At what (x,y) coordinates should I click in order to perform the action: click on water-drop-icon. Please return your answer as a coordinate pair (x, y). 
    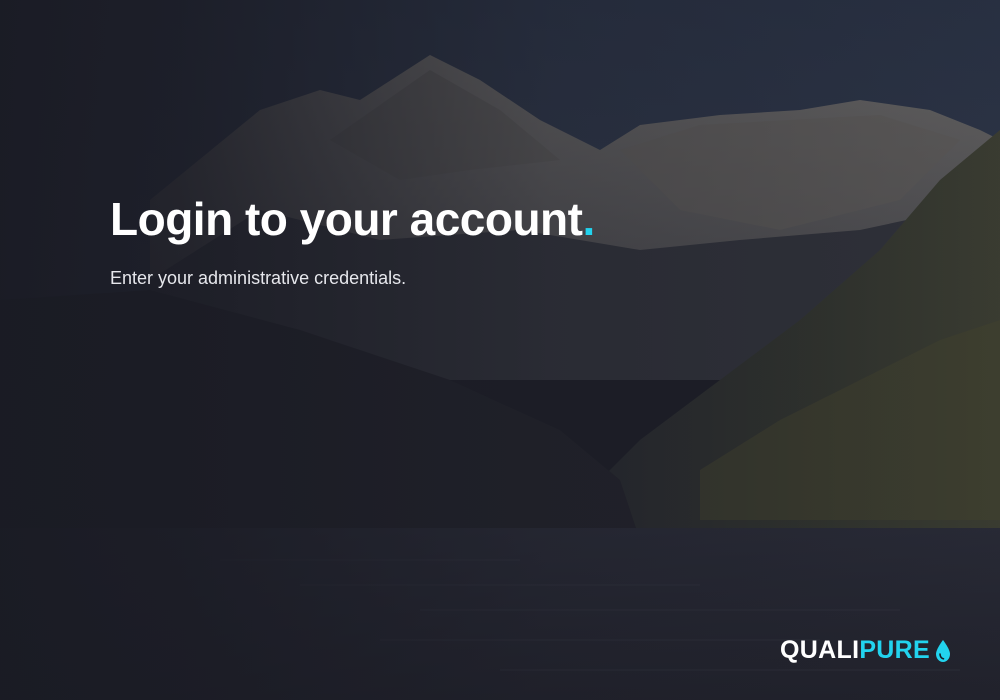
    Looking at the image, I should click on (943, 650).